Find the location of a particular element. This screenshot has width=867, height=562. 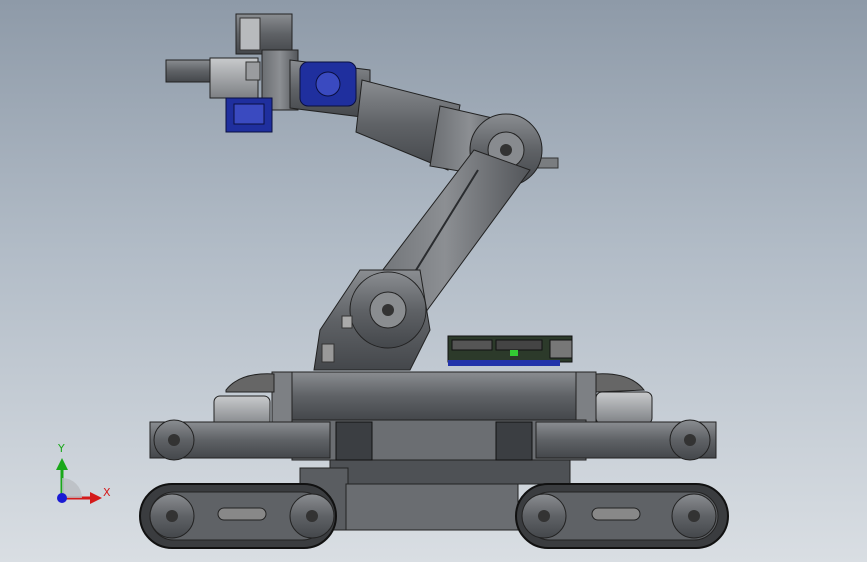

triad-y-label: Y is located at coordinates (61, 448).